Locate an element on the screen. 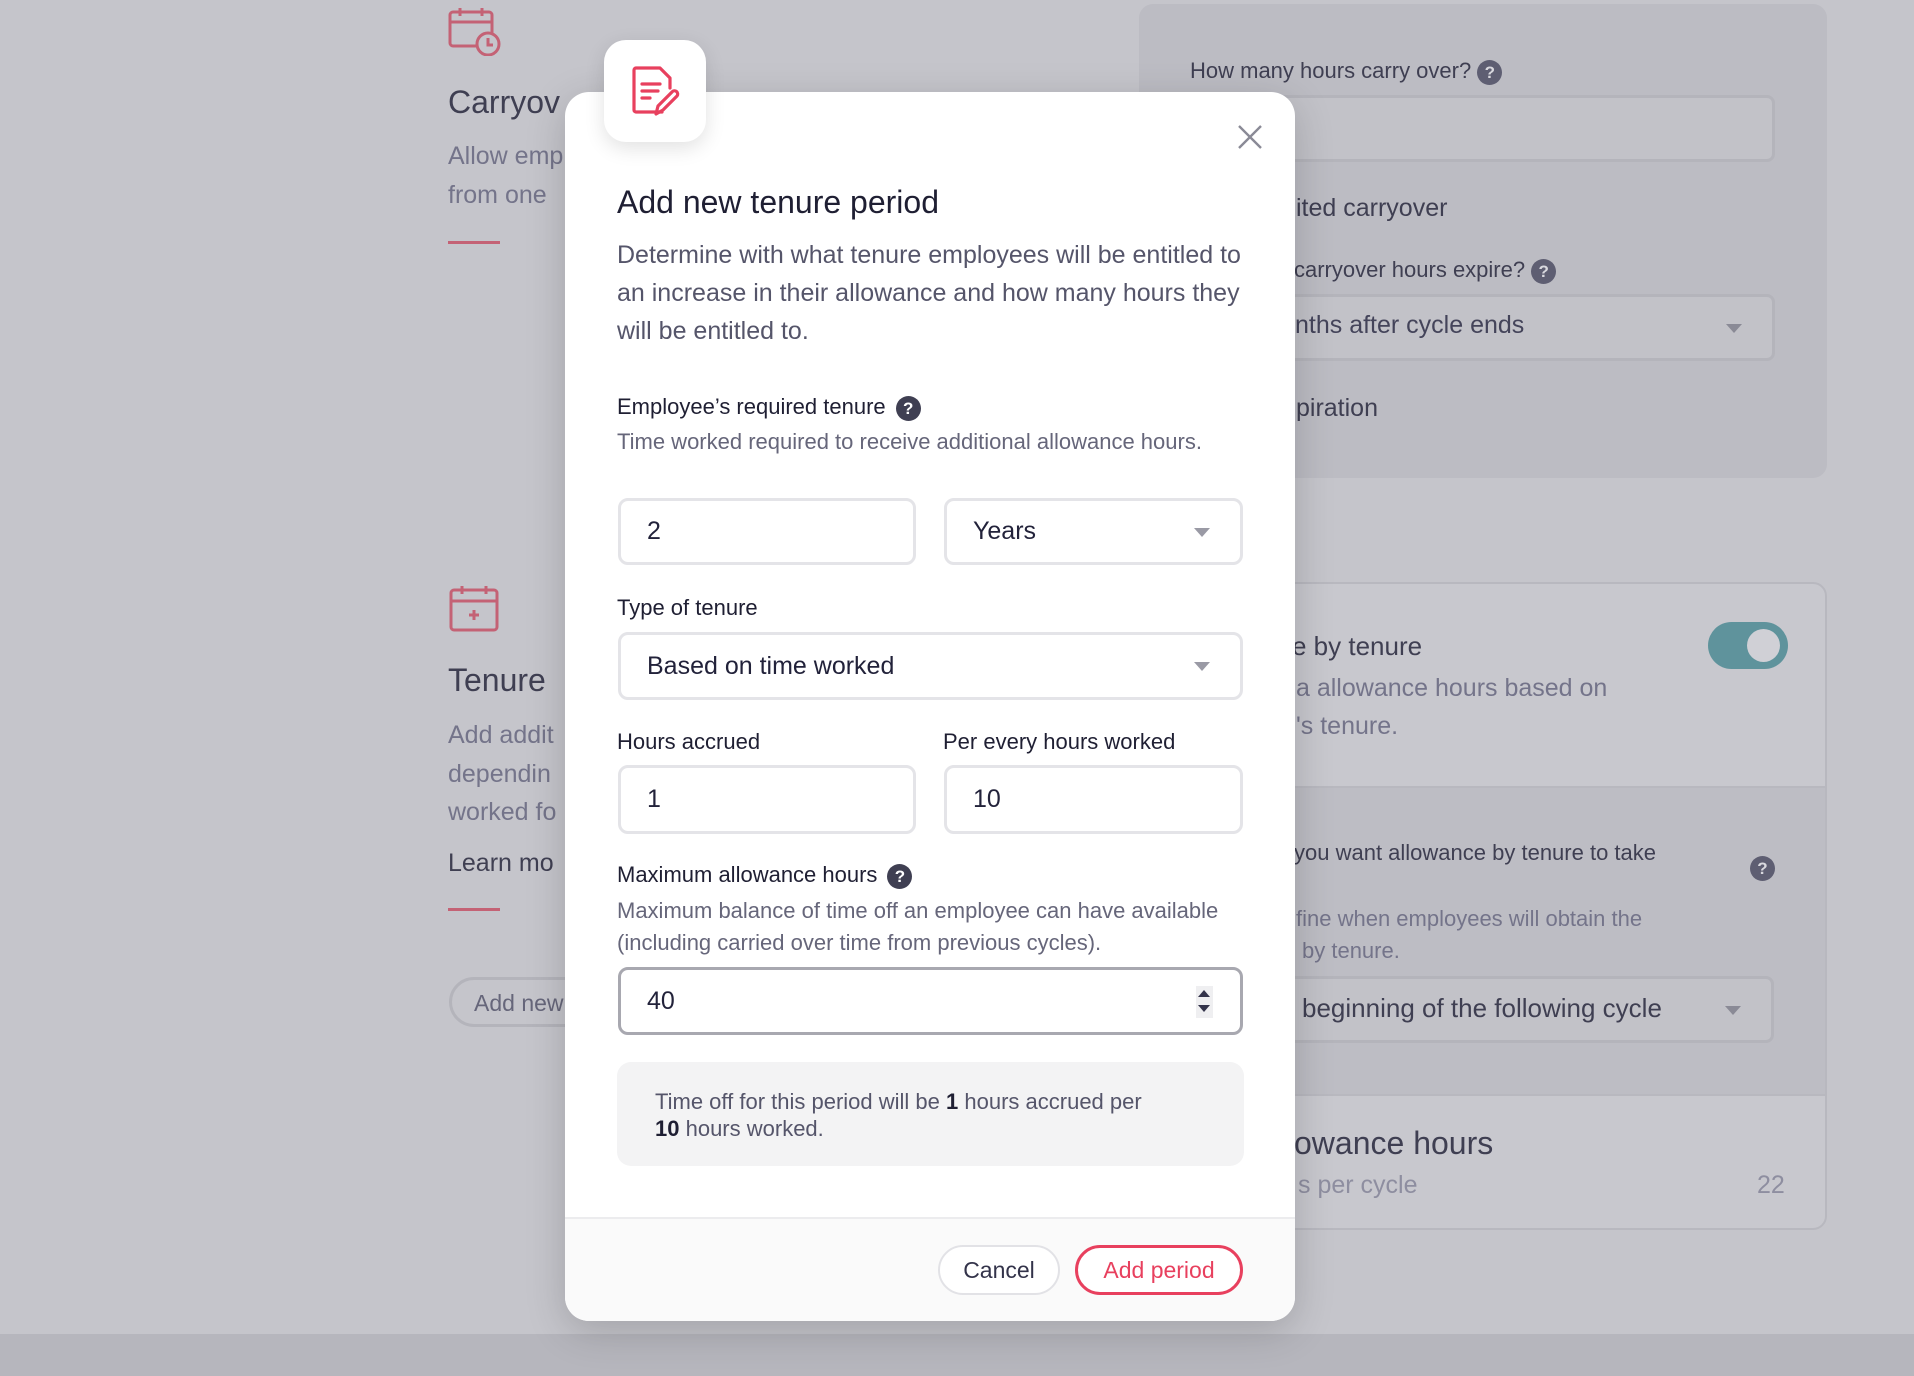 This screenshot has width=1914, height=1376. calendar-clock-icon is located at coordinates (474, 32).